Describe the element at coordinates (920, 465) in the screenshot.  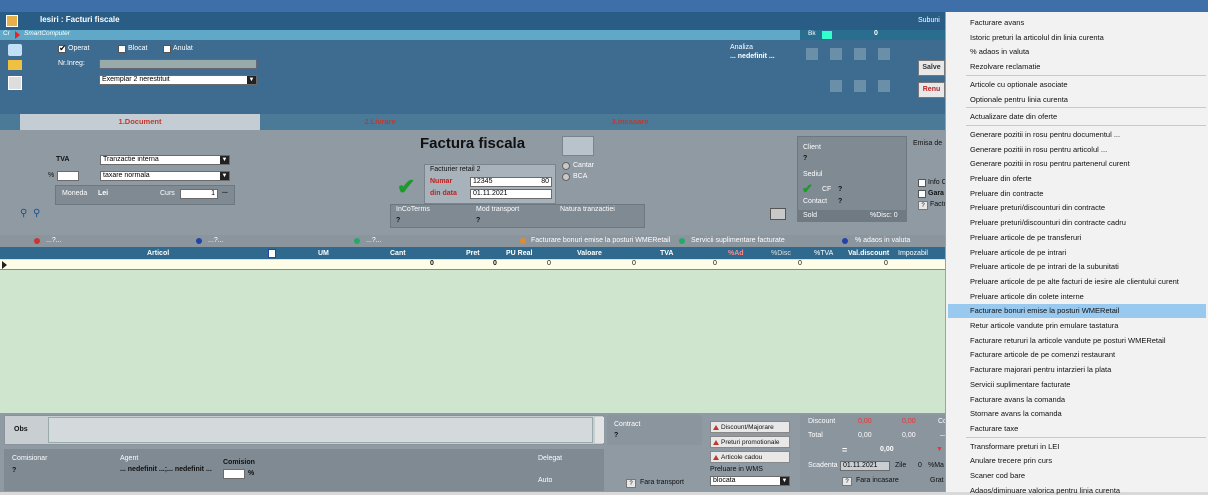
I see `zile-value: 0` at that location.